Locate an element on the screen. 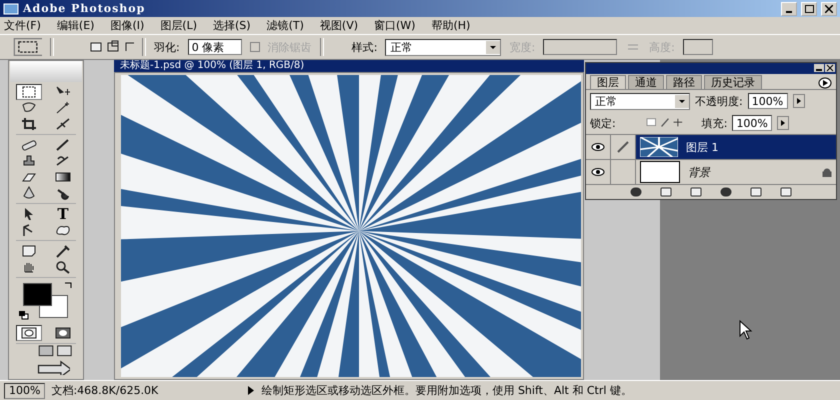 Image resolution: width=840 pixels, height=400 pixels. lock-label: 锁定: is located at coordinates (603, 123).